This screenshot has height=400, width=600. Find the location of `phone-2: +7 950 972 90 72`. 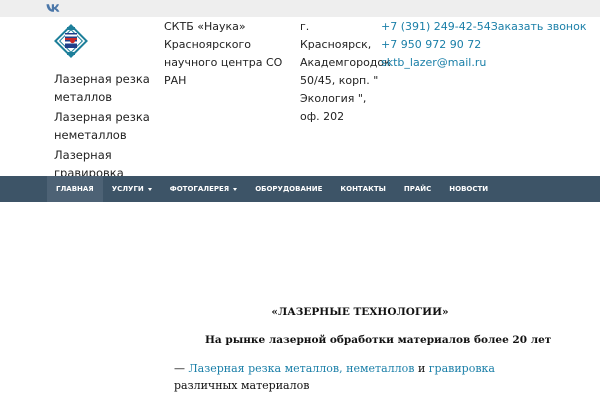

phone-2: +7 950 972 90 72 is located at coordinates (488, 45).